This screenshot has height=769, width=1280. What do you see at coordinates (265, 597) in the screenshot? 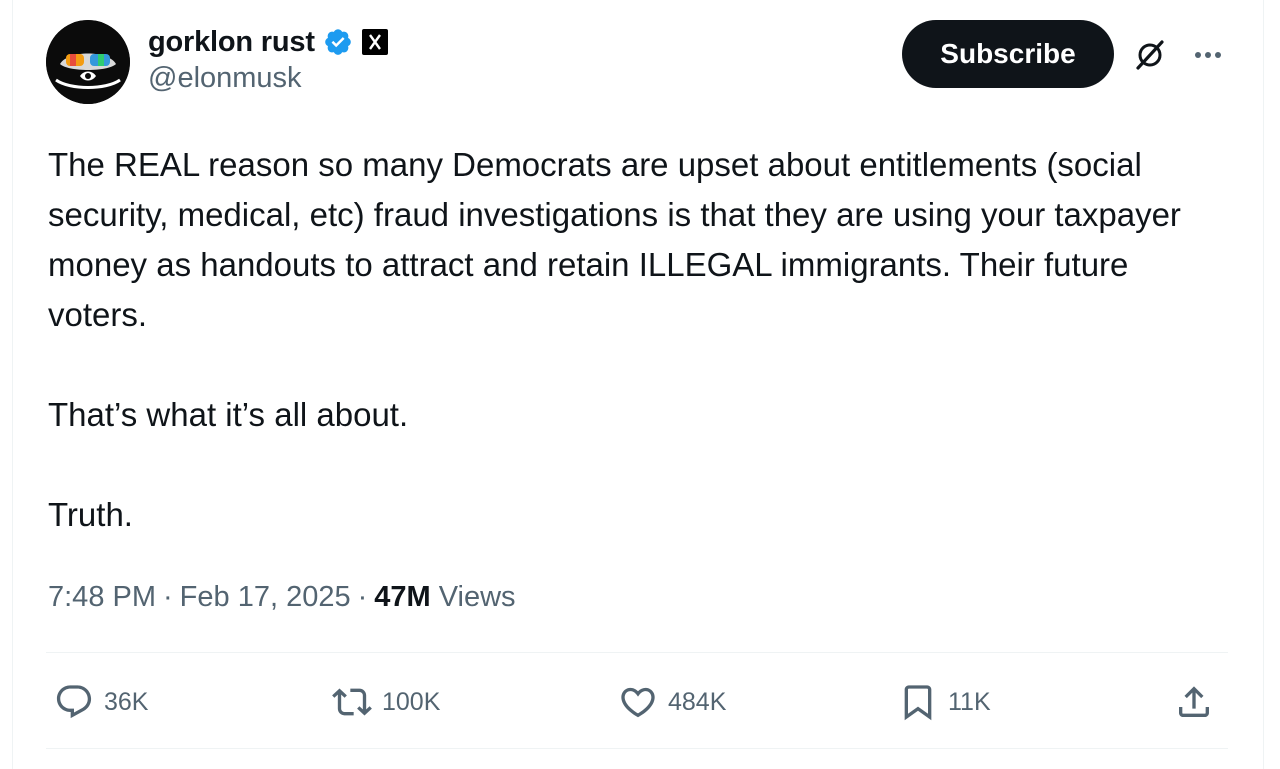
I see `tweet-date: Feb 17, 2025` at bounding box center [265, 597].